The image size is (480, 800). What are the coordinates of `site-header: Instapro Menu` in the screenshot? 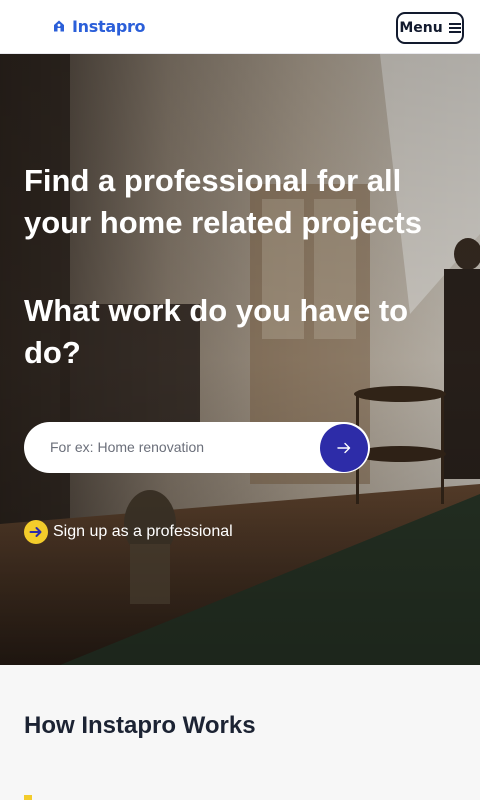 It's located at (240, 27).